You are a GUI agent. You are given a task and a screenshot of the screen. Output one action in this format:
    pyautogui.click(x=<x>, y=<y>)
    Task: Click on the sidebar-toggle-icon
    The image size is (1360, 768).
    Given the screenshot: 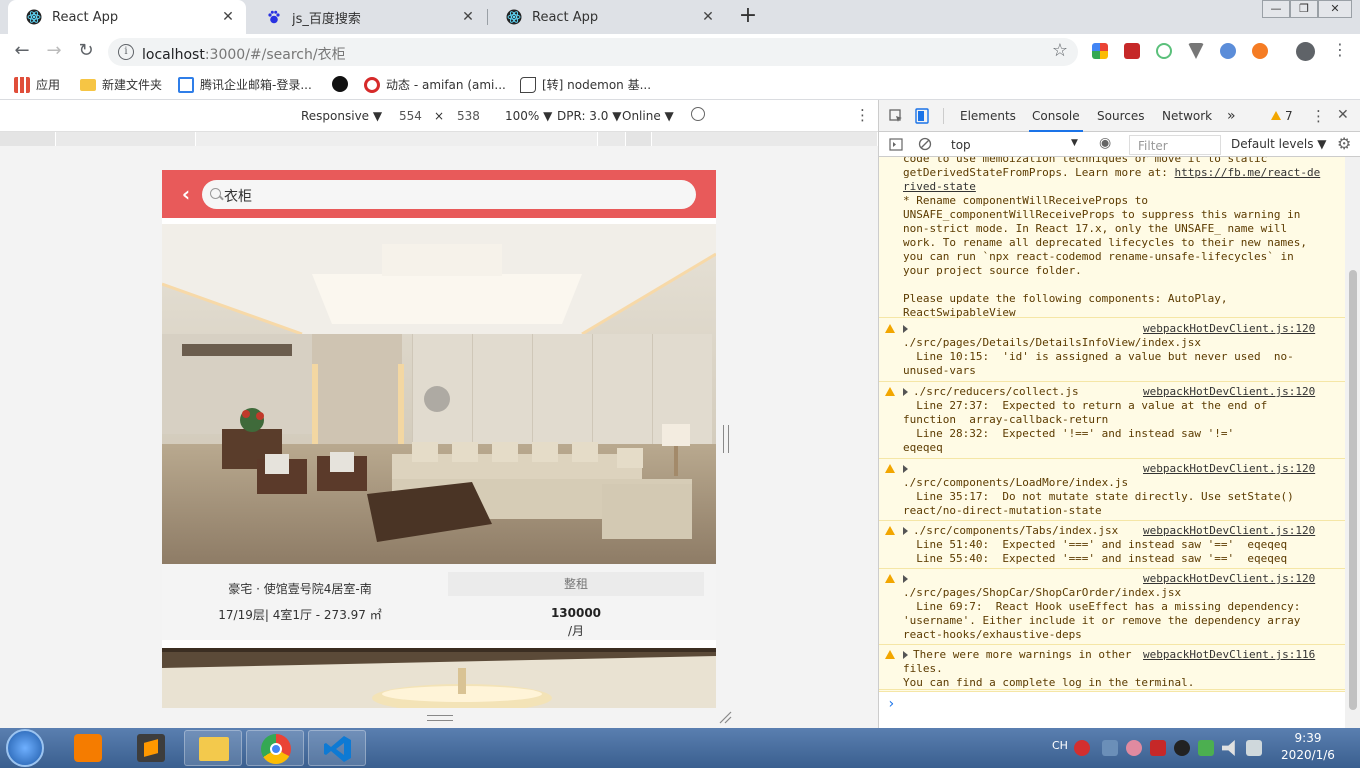 What is the action you would take?
    pyautogui.click(x=896, y=144)
    